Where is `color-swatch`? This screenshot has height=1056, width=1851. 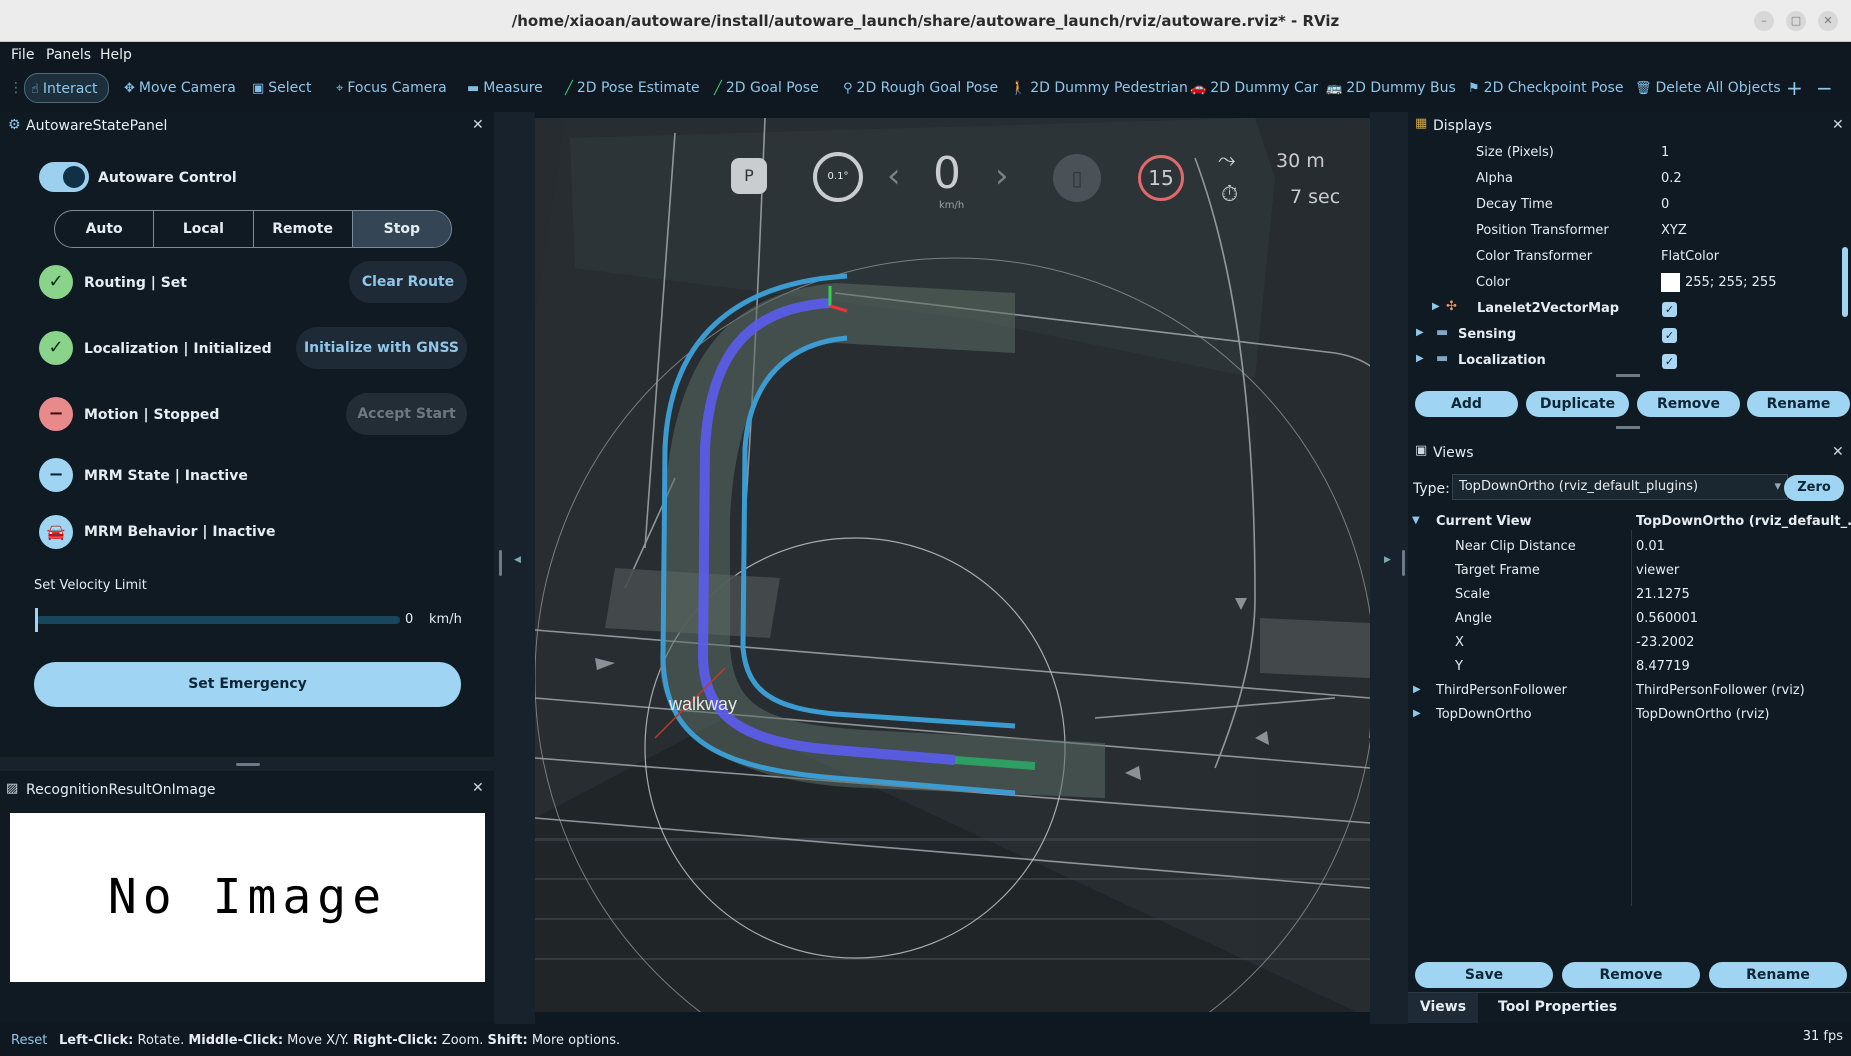 color-swatch is located at coordinates (1670, 282).